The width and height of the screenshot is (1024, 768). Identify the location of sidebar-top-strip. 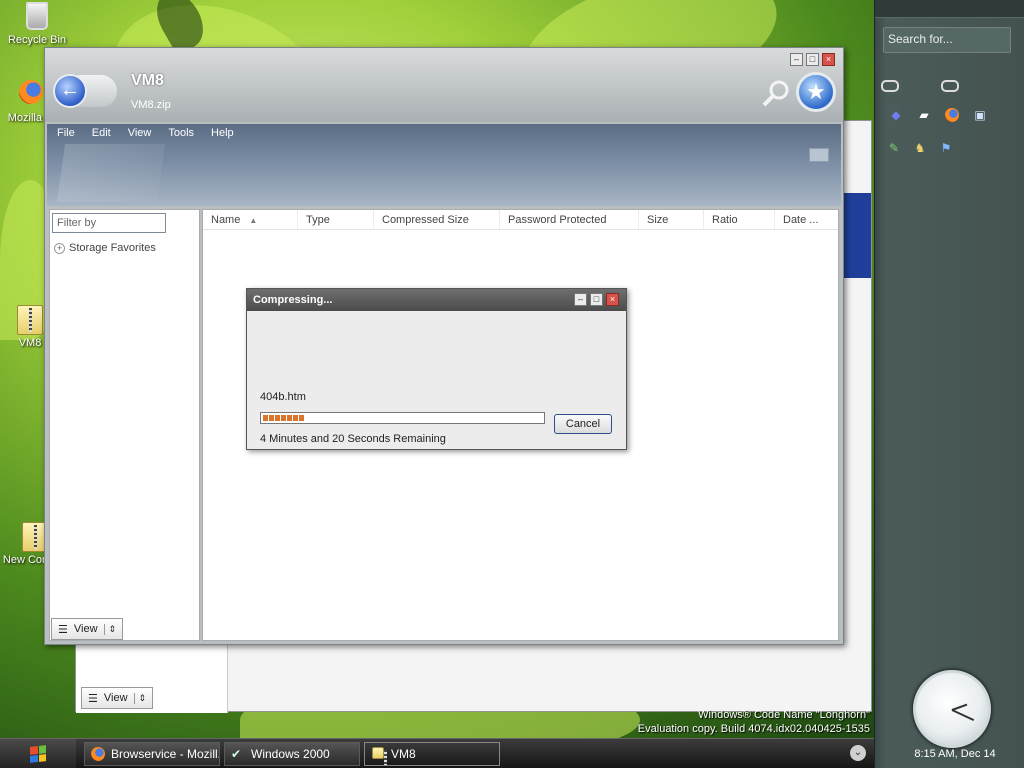
(949, 9).